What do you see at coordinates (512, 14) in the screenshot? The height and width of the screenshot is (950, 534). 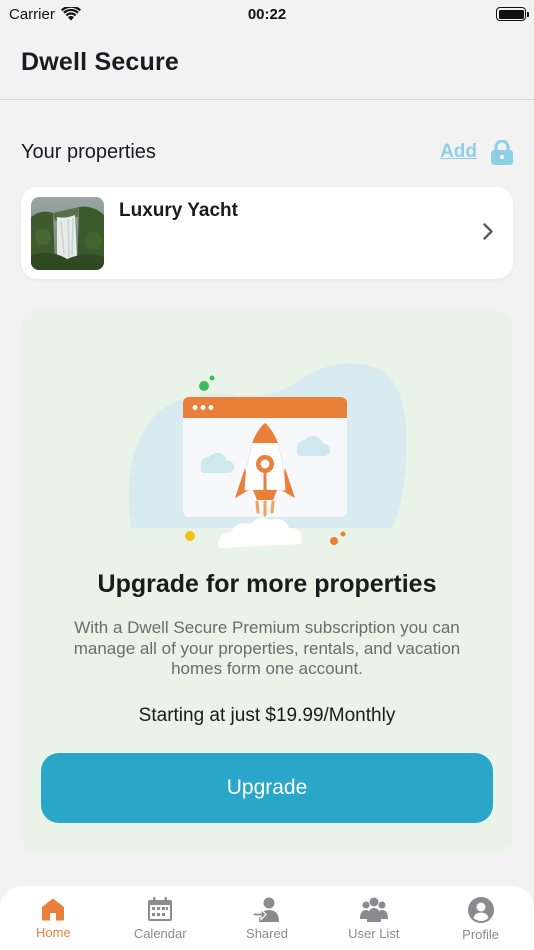 I see `battery-icon` at bounding box center [512, 14].